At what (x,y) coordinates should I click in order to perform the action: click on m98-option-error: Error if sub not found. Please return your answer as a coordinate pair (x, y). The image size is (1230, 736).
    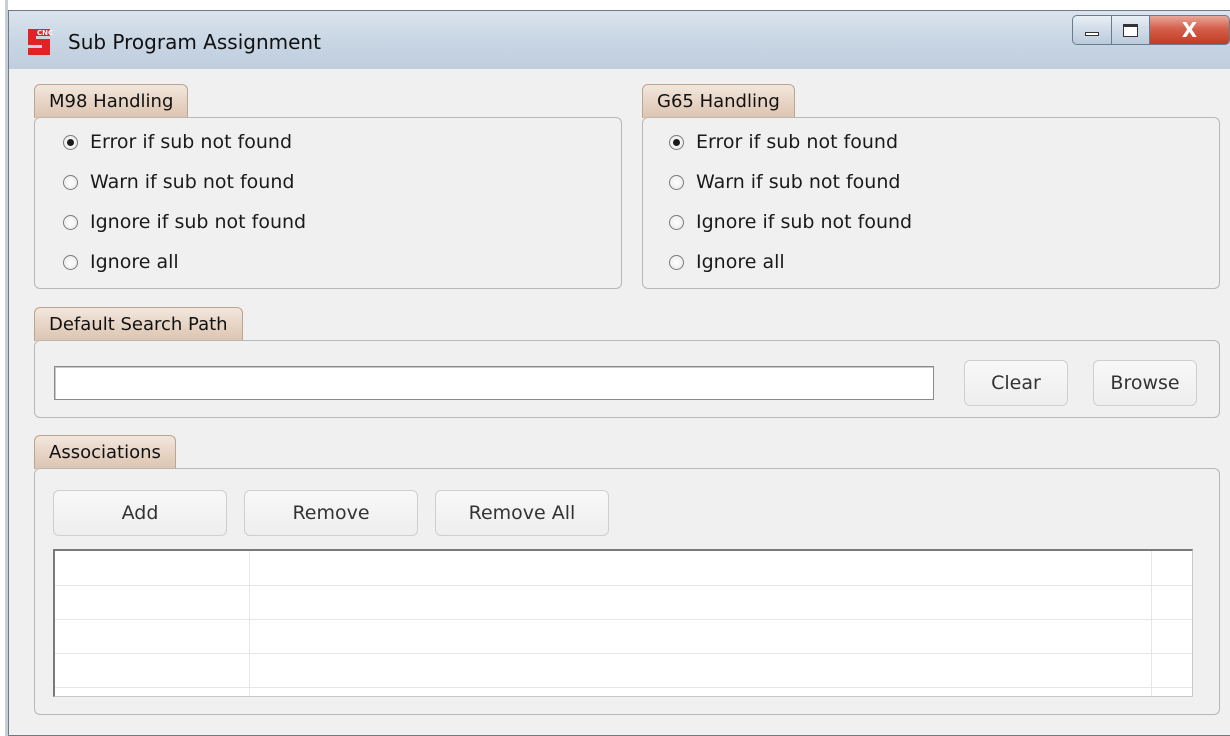
    Looking at the image, I should click on (177, 142).